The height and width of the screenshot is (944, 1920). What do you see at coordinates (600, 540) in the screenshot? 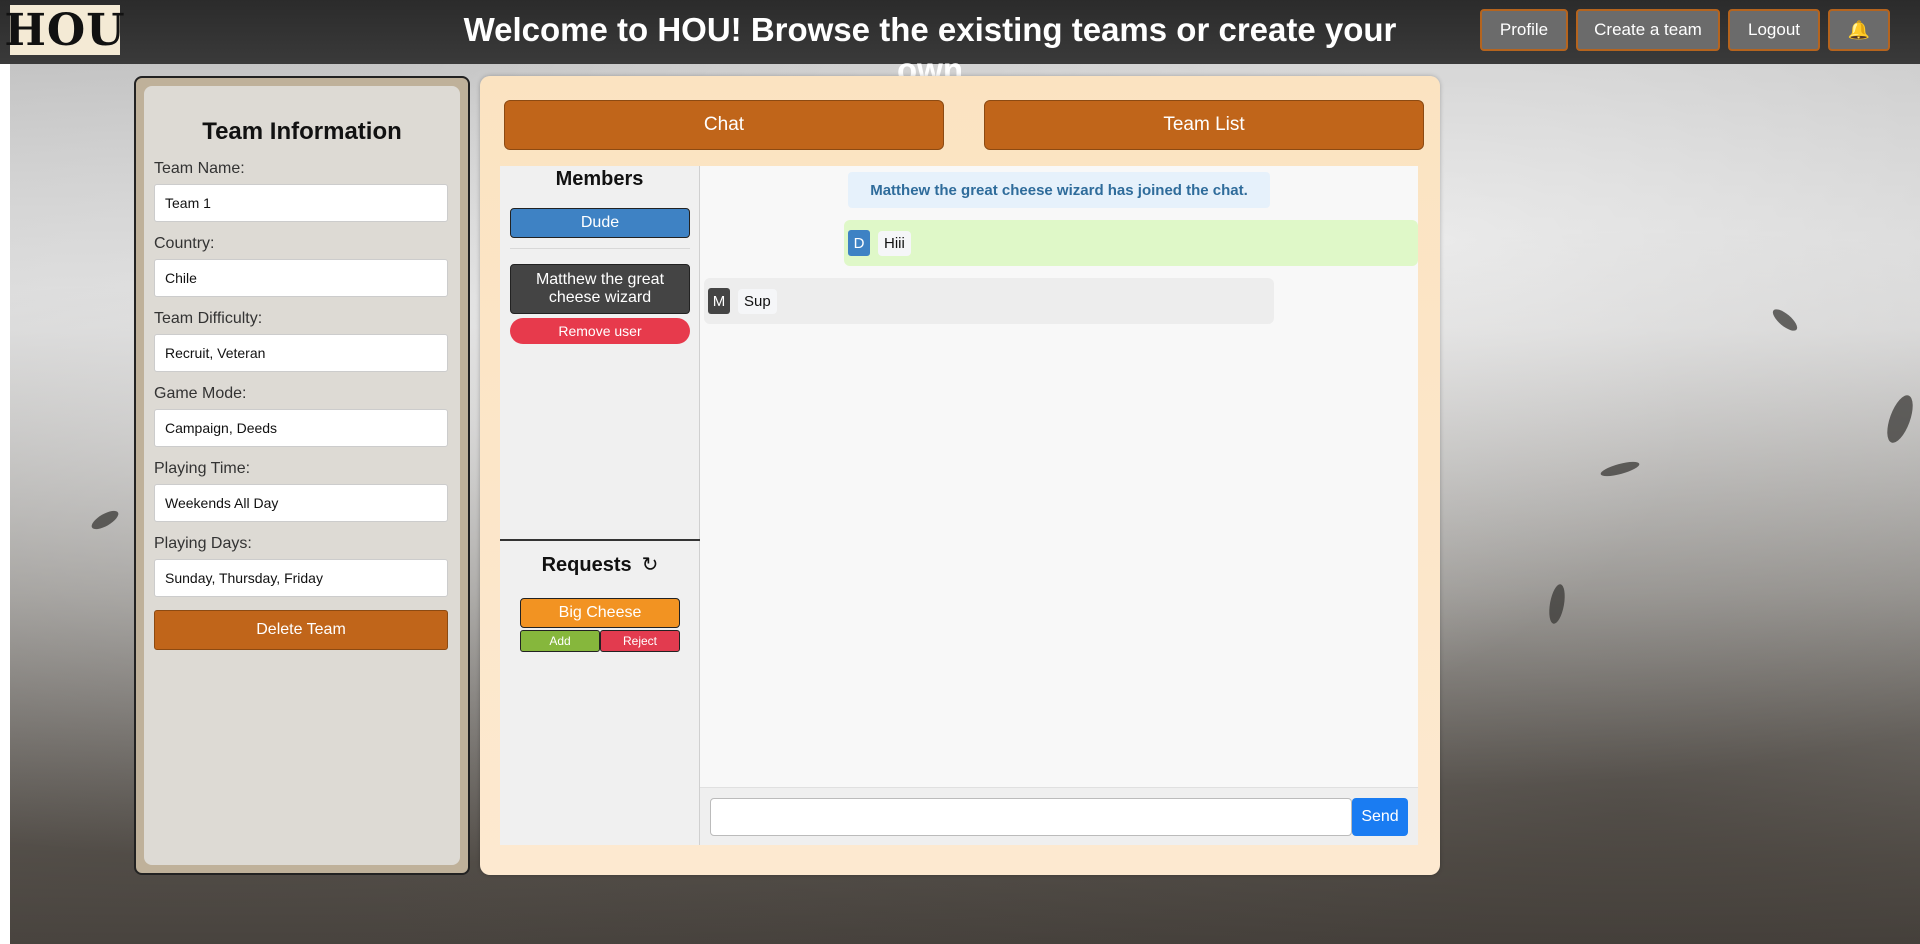
I see `requests-divider` at bounding box center [600, 540].